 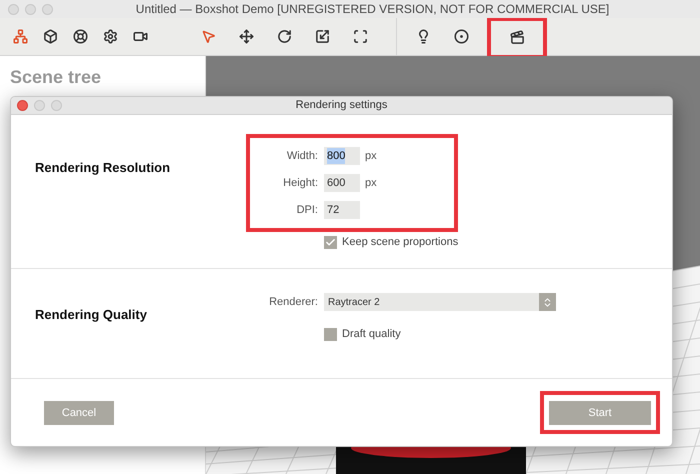 I want to click on stepper-icon, so click(x=547, y=302).